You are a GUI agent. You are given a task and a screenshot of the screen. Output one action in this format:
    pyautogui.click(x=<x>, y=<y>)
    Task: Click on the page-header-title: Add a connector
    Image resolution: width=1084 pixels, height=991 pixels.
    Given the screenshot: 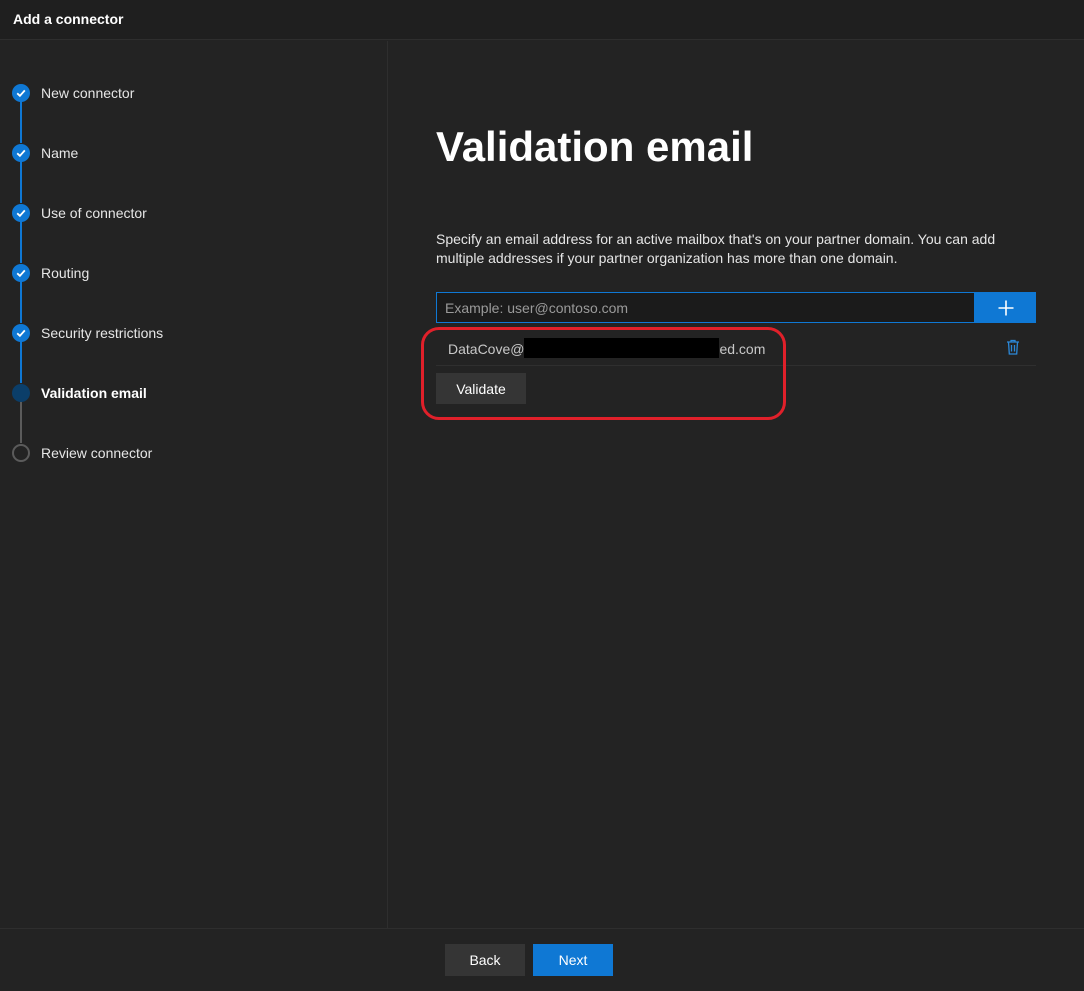 What is the action you would take?
    pyautogui.click(x=68, y=19)
    